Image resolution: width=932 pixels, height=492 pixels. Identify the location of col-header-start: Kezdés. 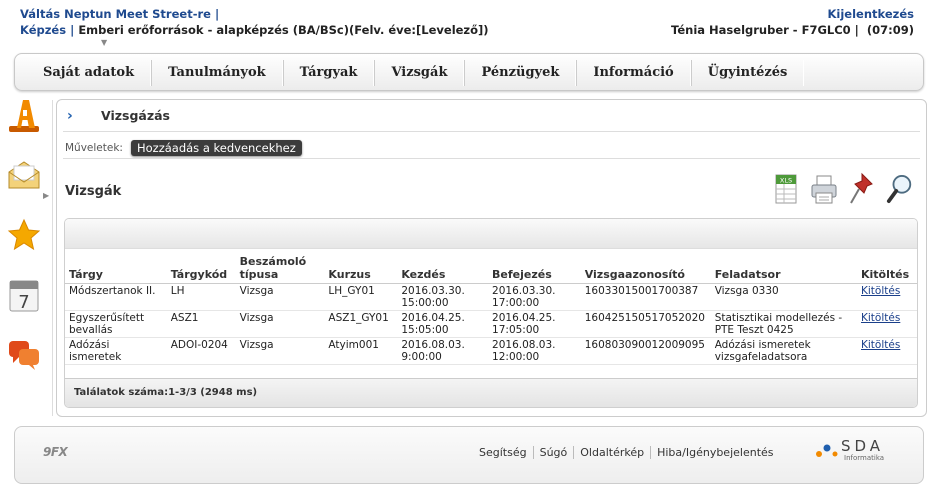
(443, 266).